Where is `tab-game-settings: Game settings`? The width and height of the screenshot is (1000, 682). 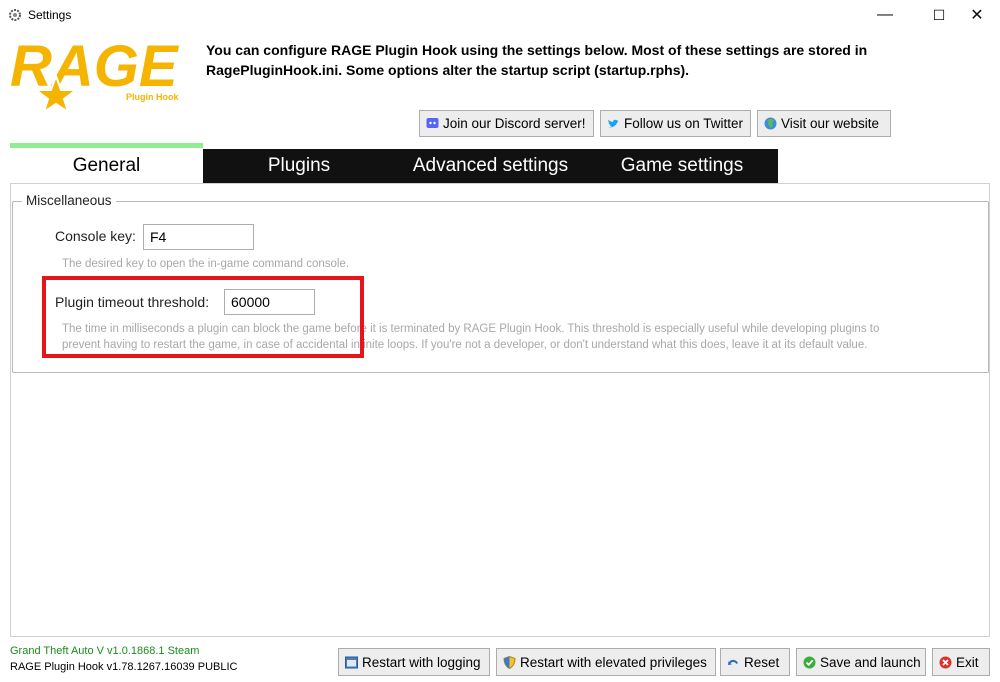 tab-game-settings: Game settings is located at coordinates (682, 166).